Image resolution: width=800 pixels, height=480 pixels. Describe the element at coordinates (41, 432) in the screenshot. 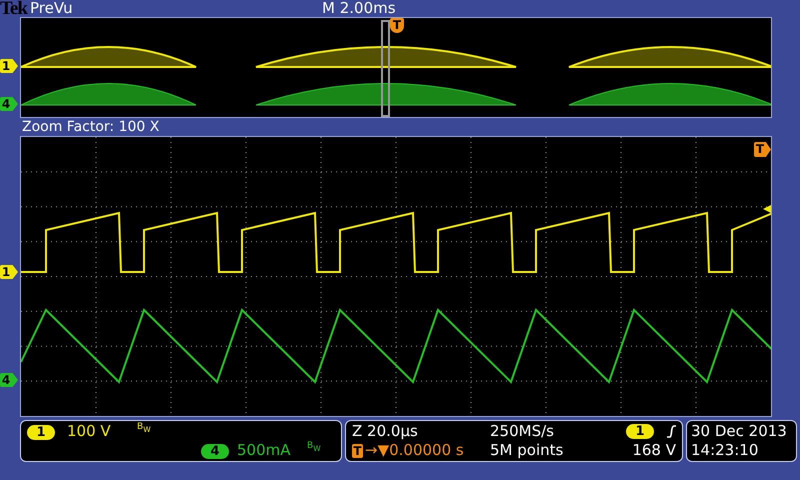

I see `channel-badge: 1` at that location.